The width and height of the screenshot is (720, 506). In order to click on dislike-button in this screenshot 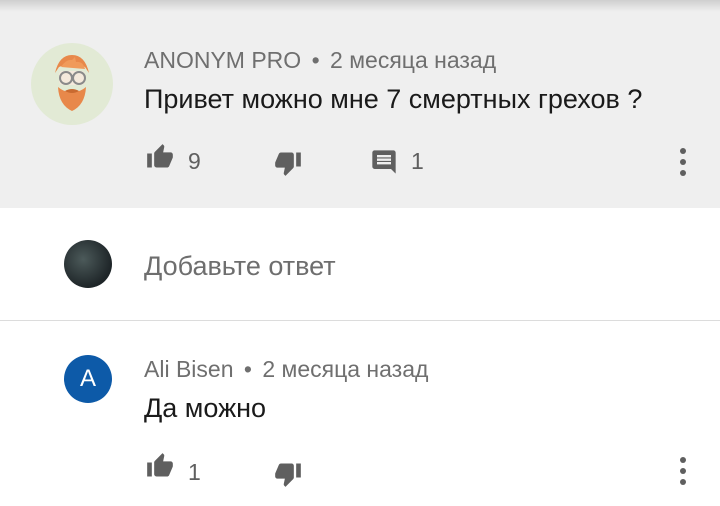, I will do `click(288, 163)`.